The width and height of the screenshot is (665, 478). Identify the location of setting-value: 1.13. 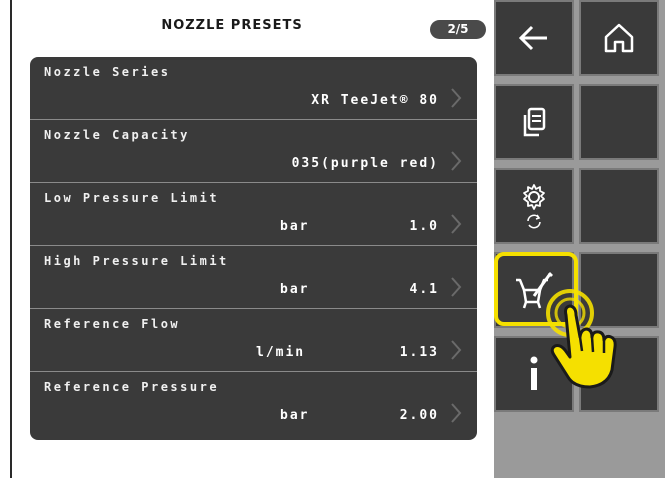
(419, 352).